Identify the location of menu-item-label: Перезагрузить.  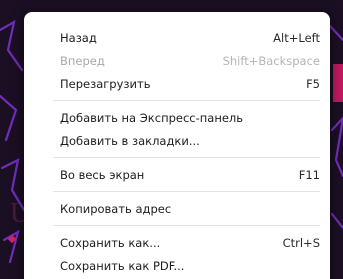
(105, 83).